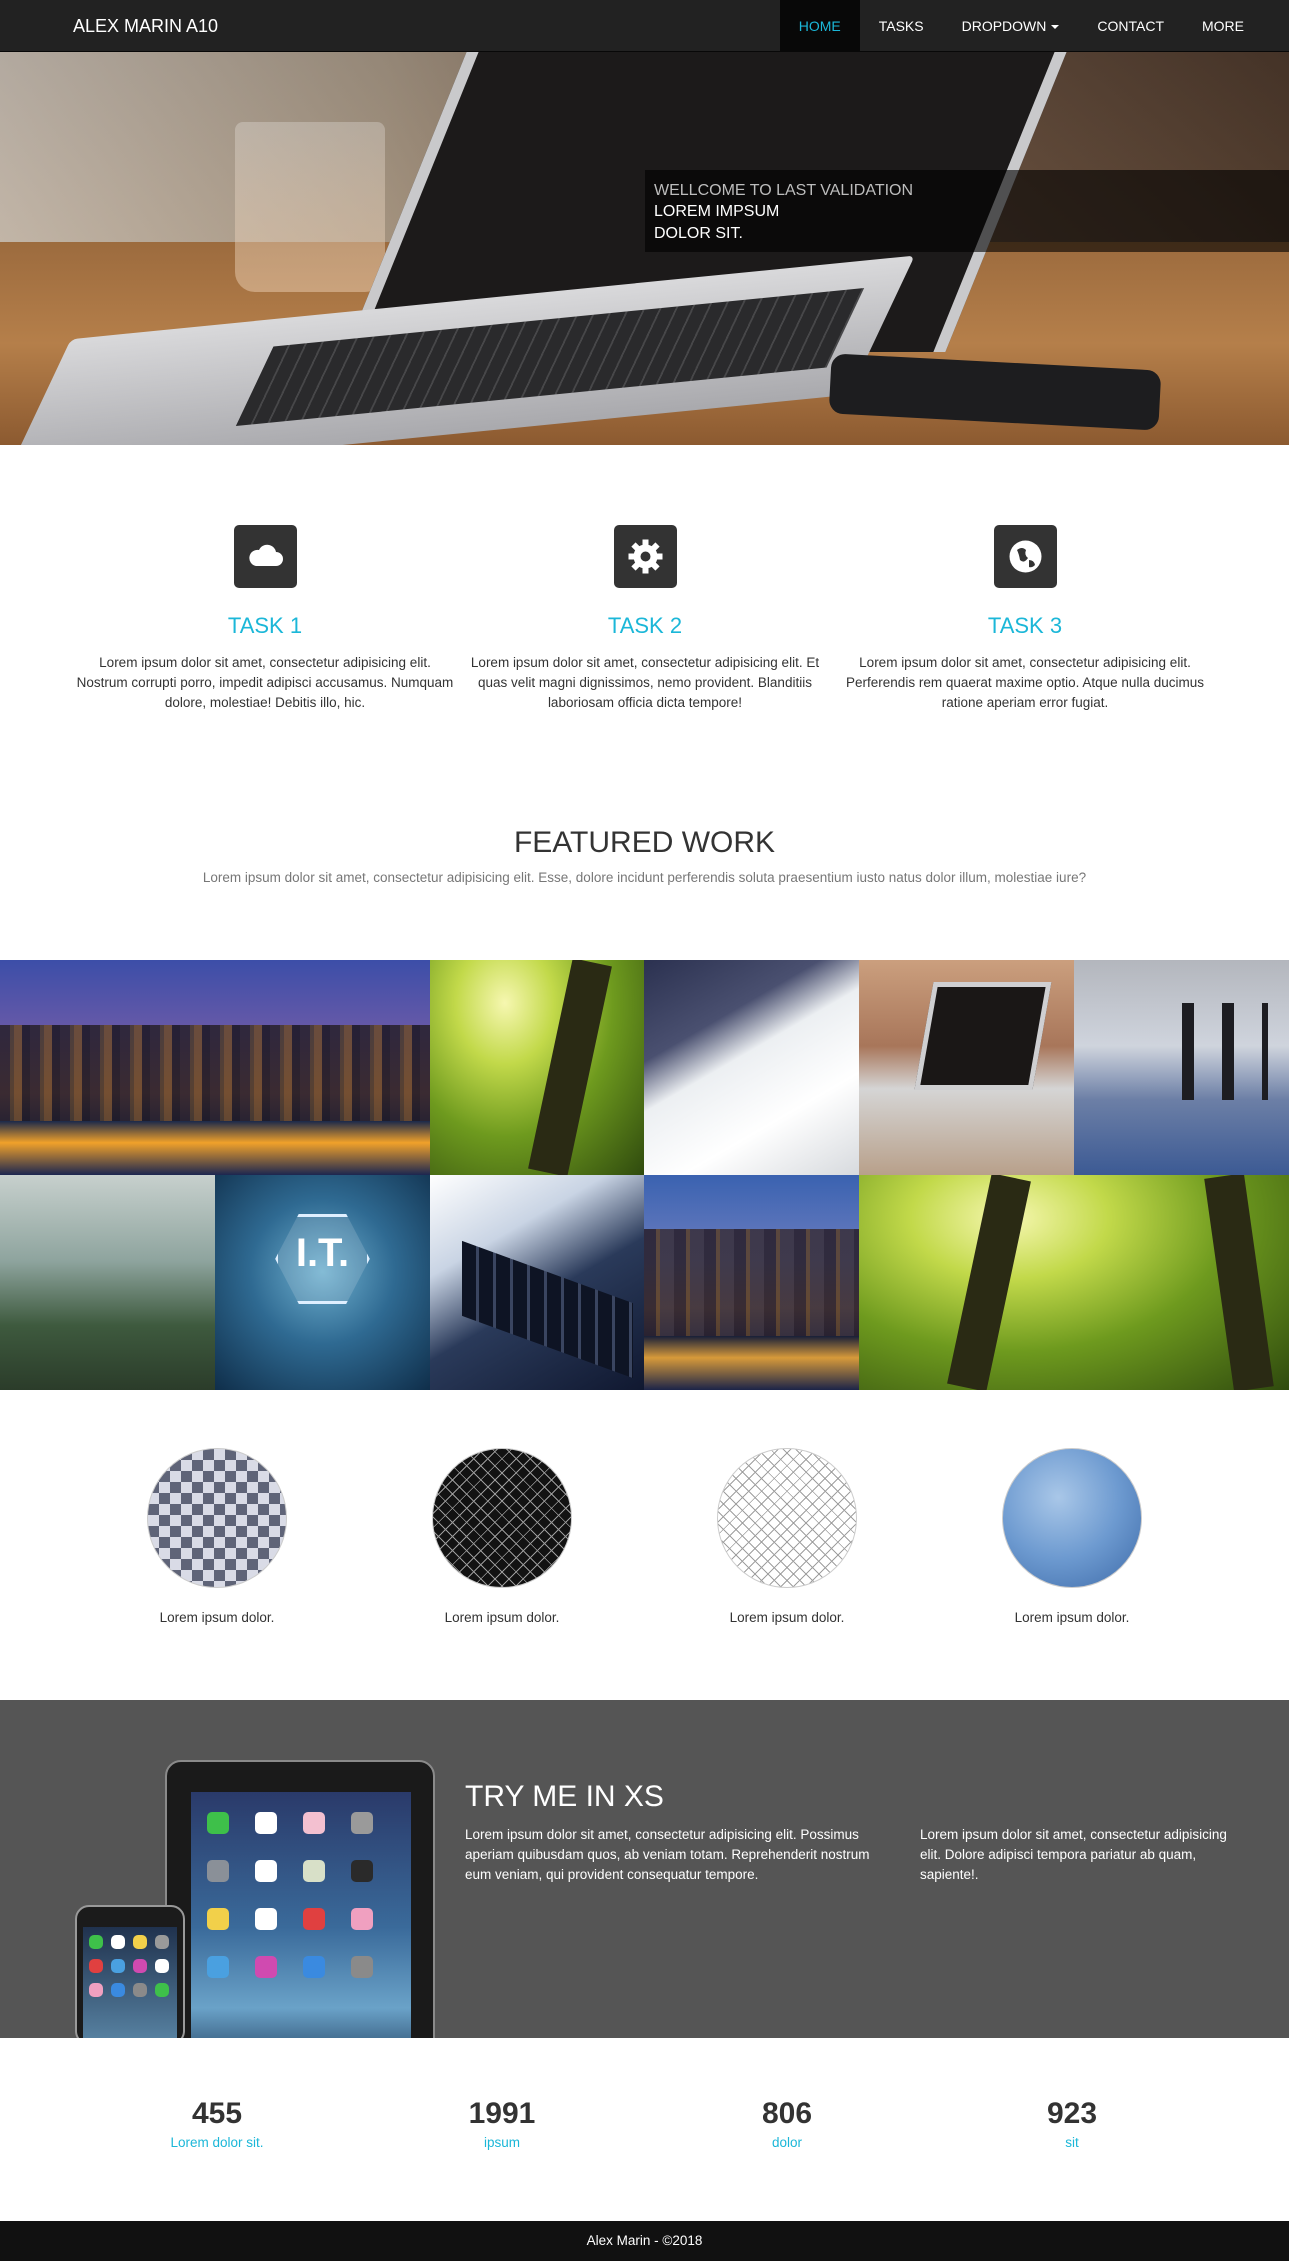 The image size is (1289, 2261). I want to click on featured-title: FEATURED WORK, so click(644, 842).